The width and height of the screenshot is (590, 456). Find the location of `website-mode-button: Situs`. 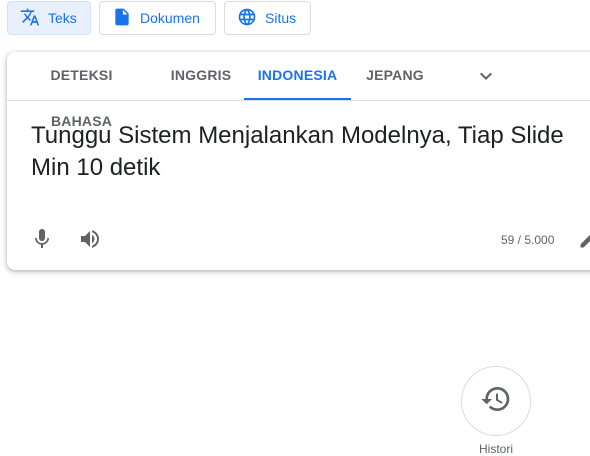

website-mode-button: Situs is located at coordinates (267, 18).